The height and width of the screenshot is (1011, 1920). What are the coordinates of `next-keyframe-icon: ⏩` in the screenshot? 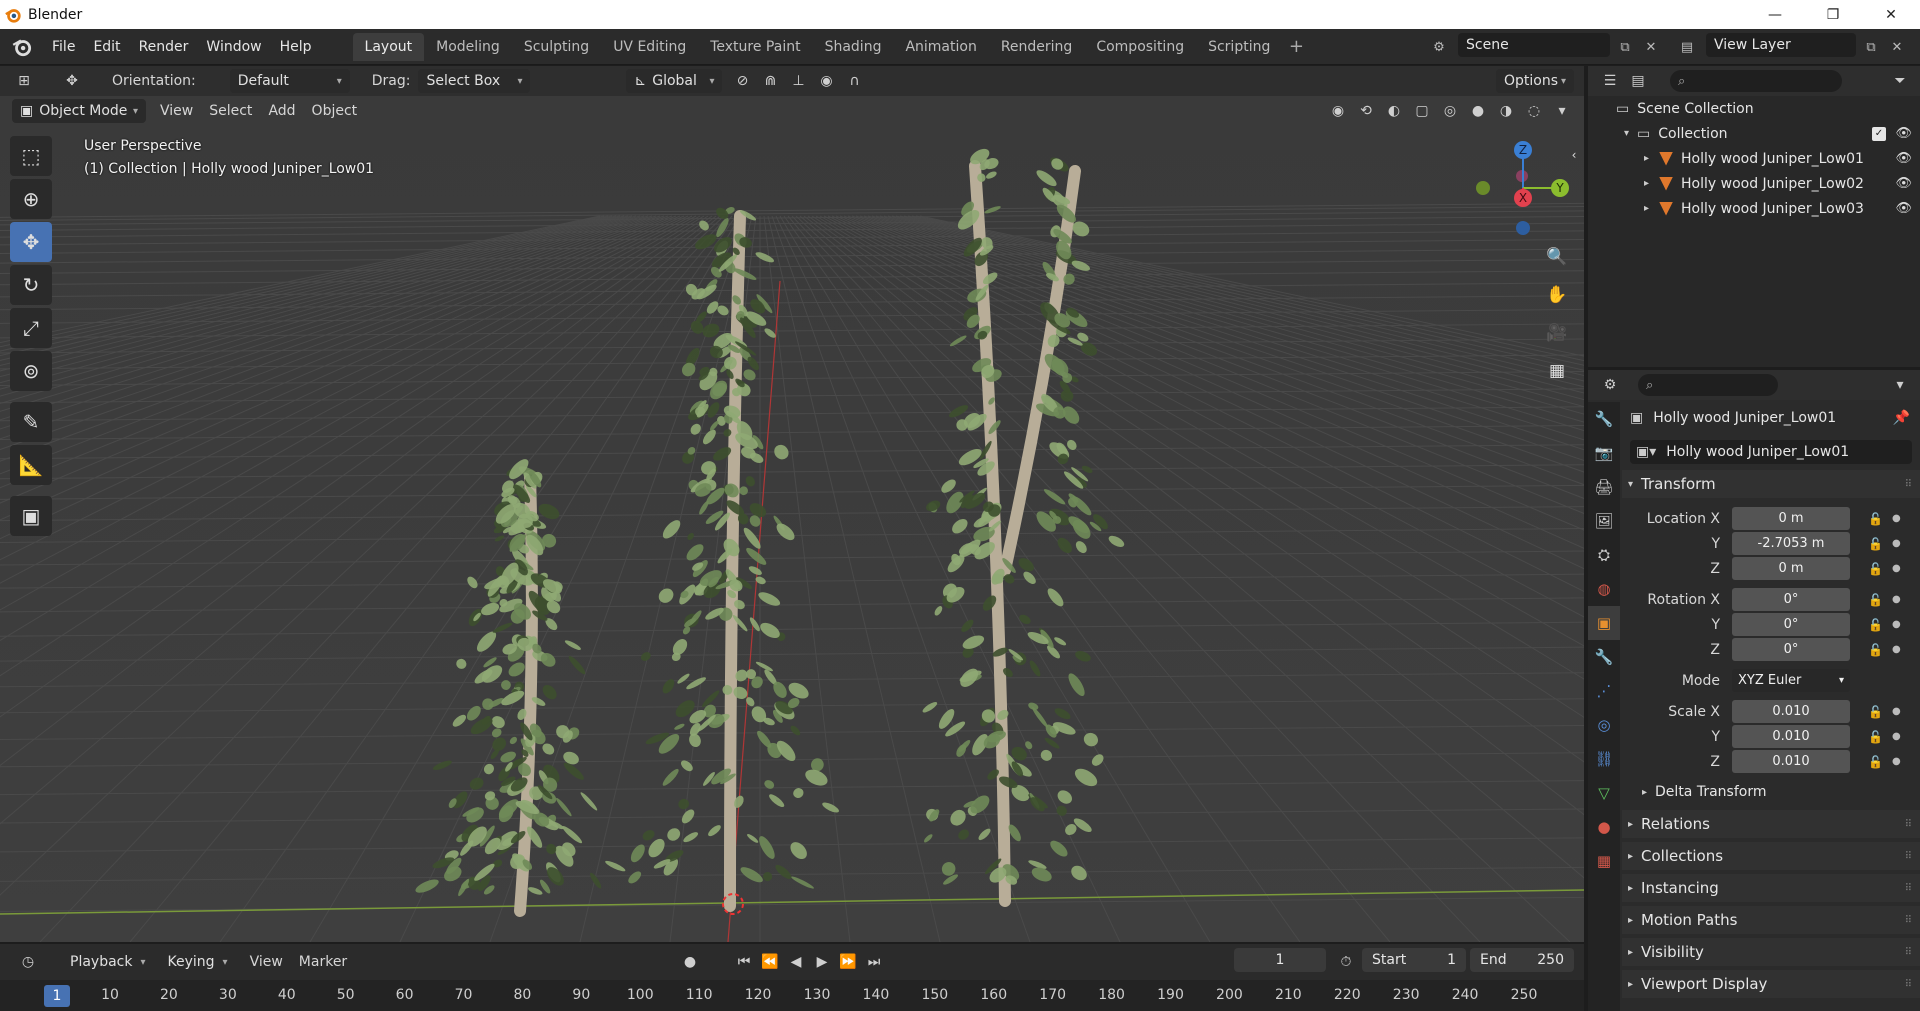 It's located at (848, 962).